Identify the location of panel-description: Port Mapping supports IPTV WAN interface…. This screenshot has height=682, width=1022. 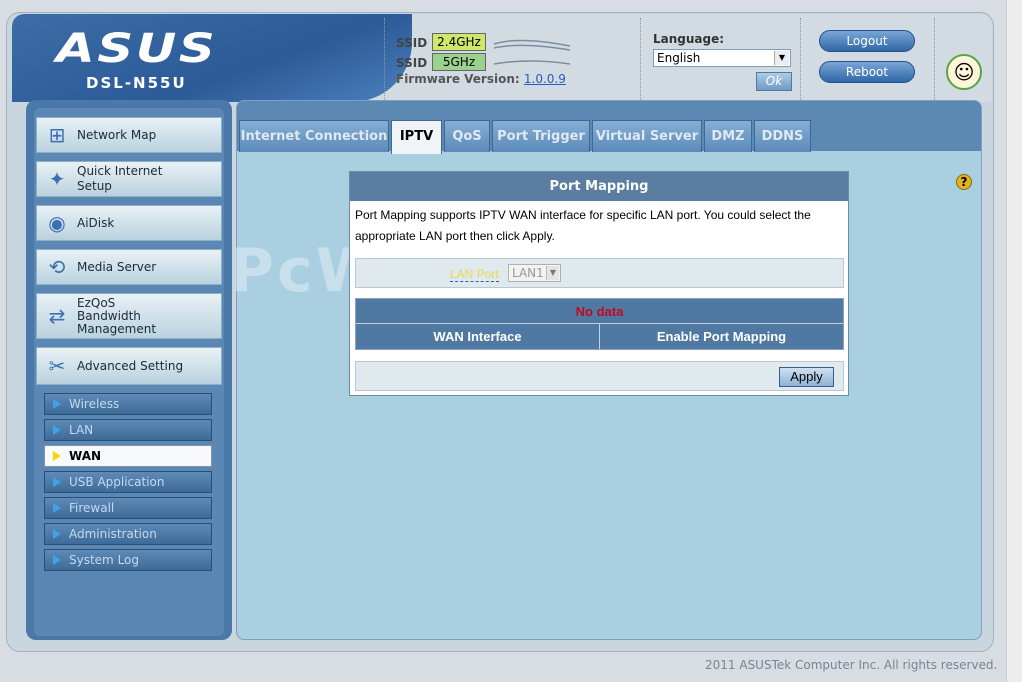
(583, 225).